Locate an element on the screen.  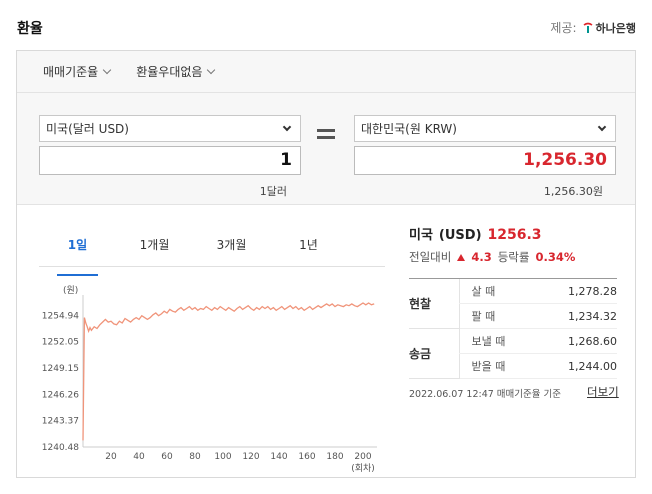
provider-label: 제공: is located at coordinates (563, 28).